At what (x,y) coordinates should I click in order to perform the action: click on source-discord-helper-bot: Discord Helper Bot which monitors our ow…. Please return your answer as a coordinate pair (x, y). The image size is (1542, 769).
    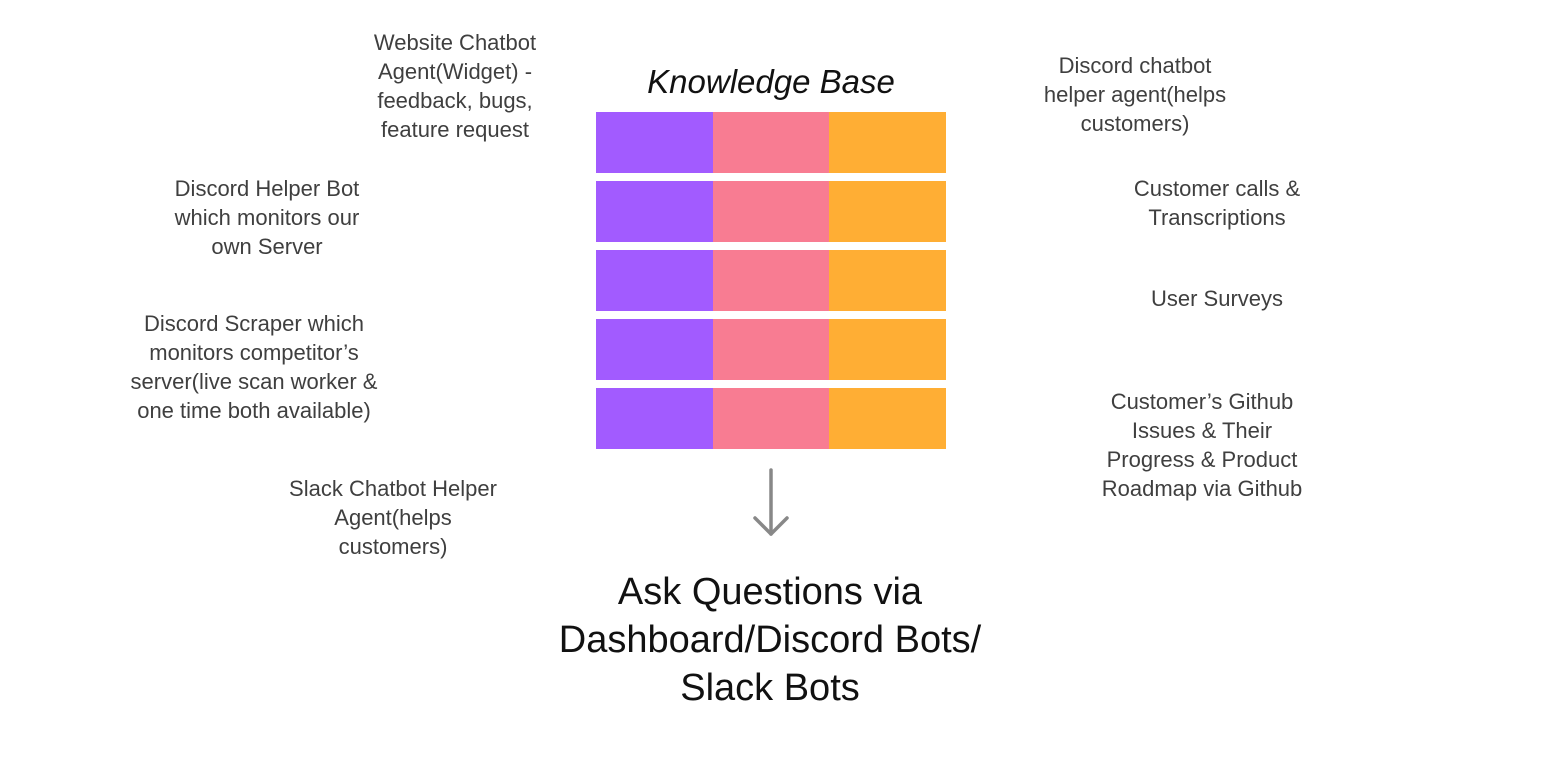
    Looking at the image, I should click on (267, 217).